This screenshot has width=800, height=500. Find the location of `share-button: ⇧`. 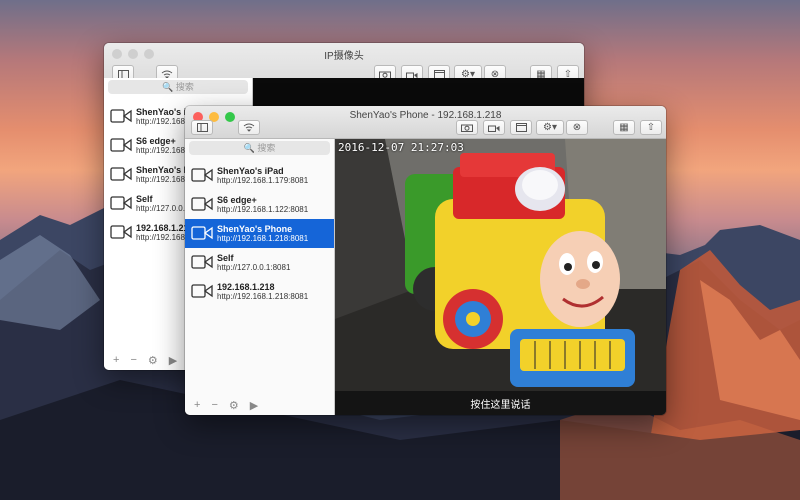

share-button: ⇧ is located at coordinates (651, 127).